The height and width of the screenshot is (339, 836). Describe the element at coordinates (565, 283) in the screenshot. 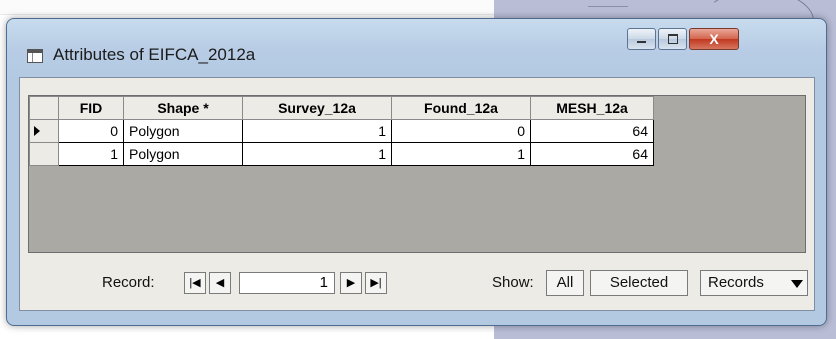

I see `show-all-button: All` at that location.